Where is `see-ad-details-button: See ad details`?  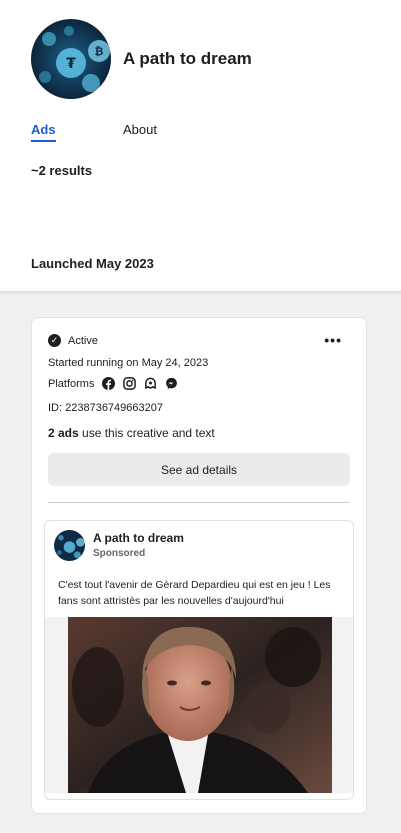 see-ad-details-button: See ad details is located at coordinates (199, 469).